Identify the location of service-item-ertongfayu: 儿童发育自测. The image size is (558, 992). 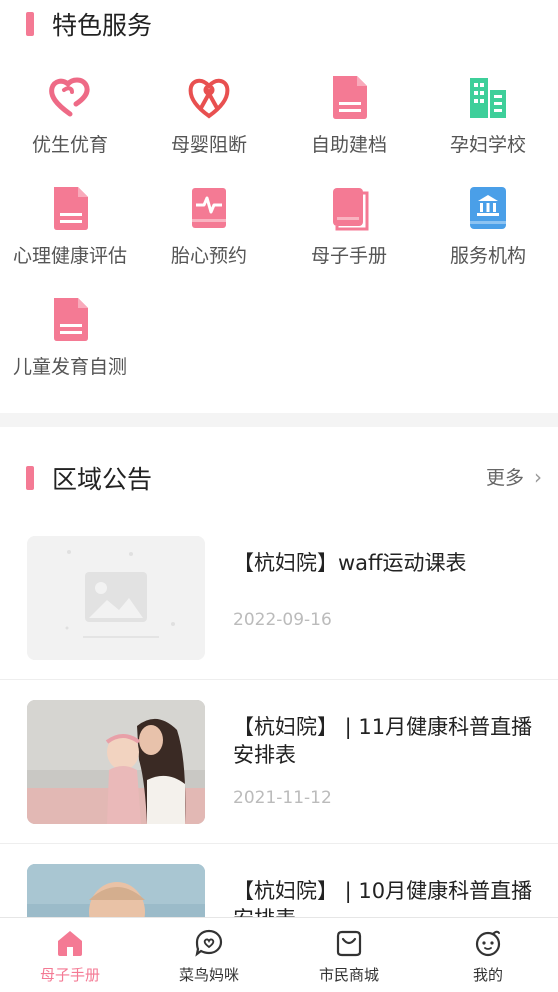
(70, 337).